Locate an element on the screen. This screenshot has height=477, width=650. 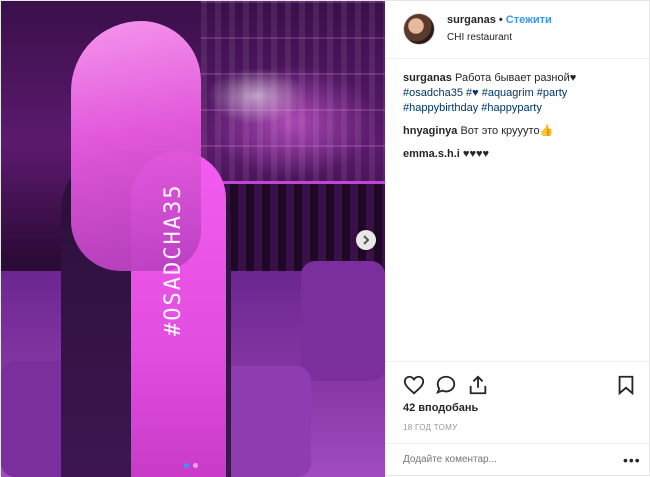
carousel-next-button is located at coordinates (366, 240).